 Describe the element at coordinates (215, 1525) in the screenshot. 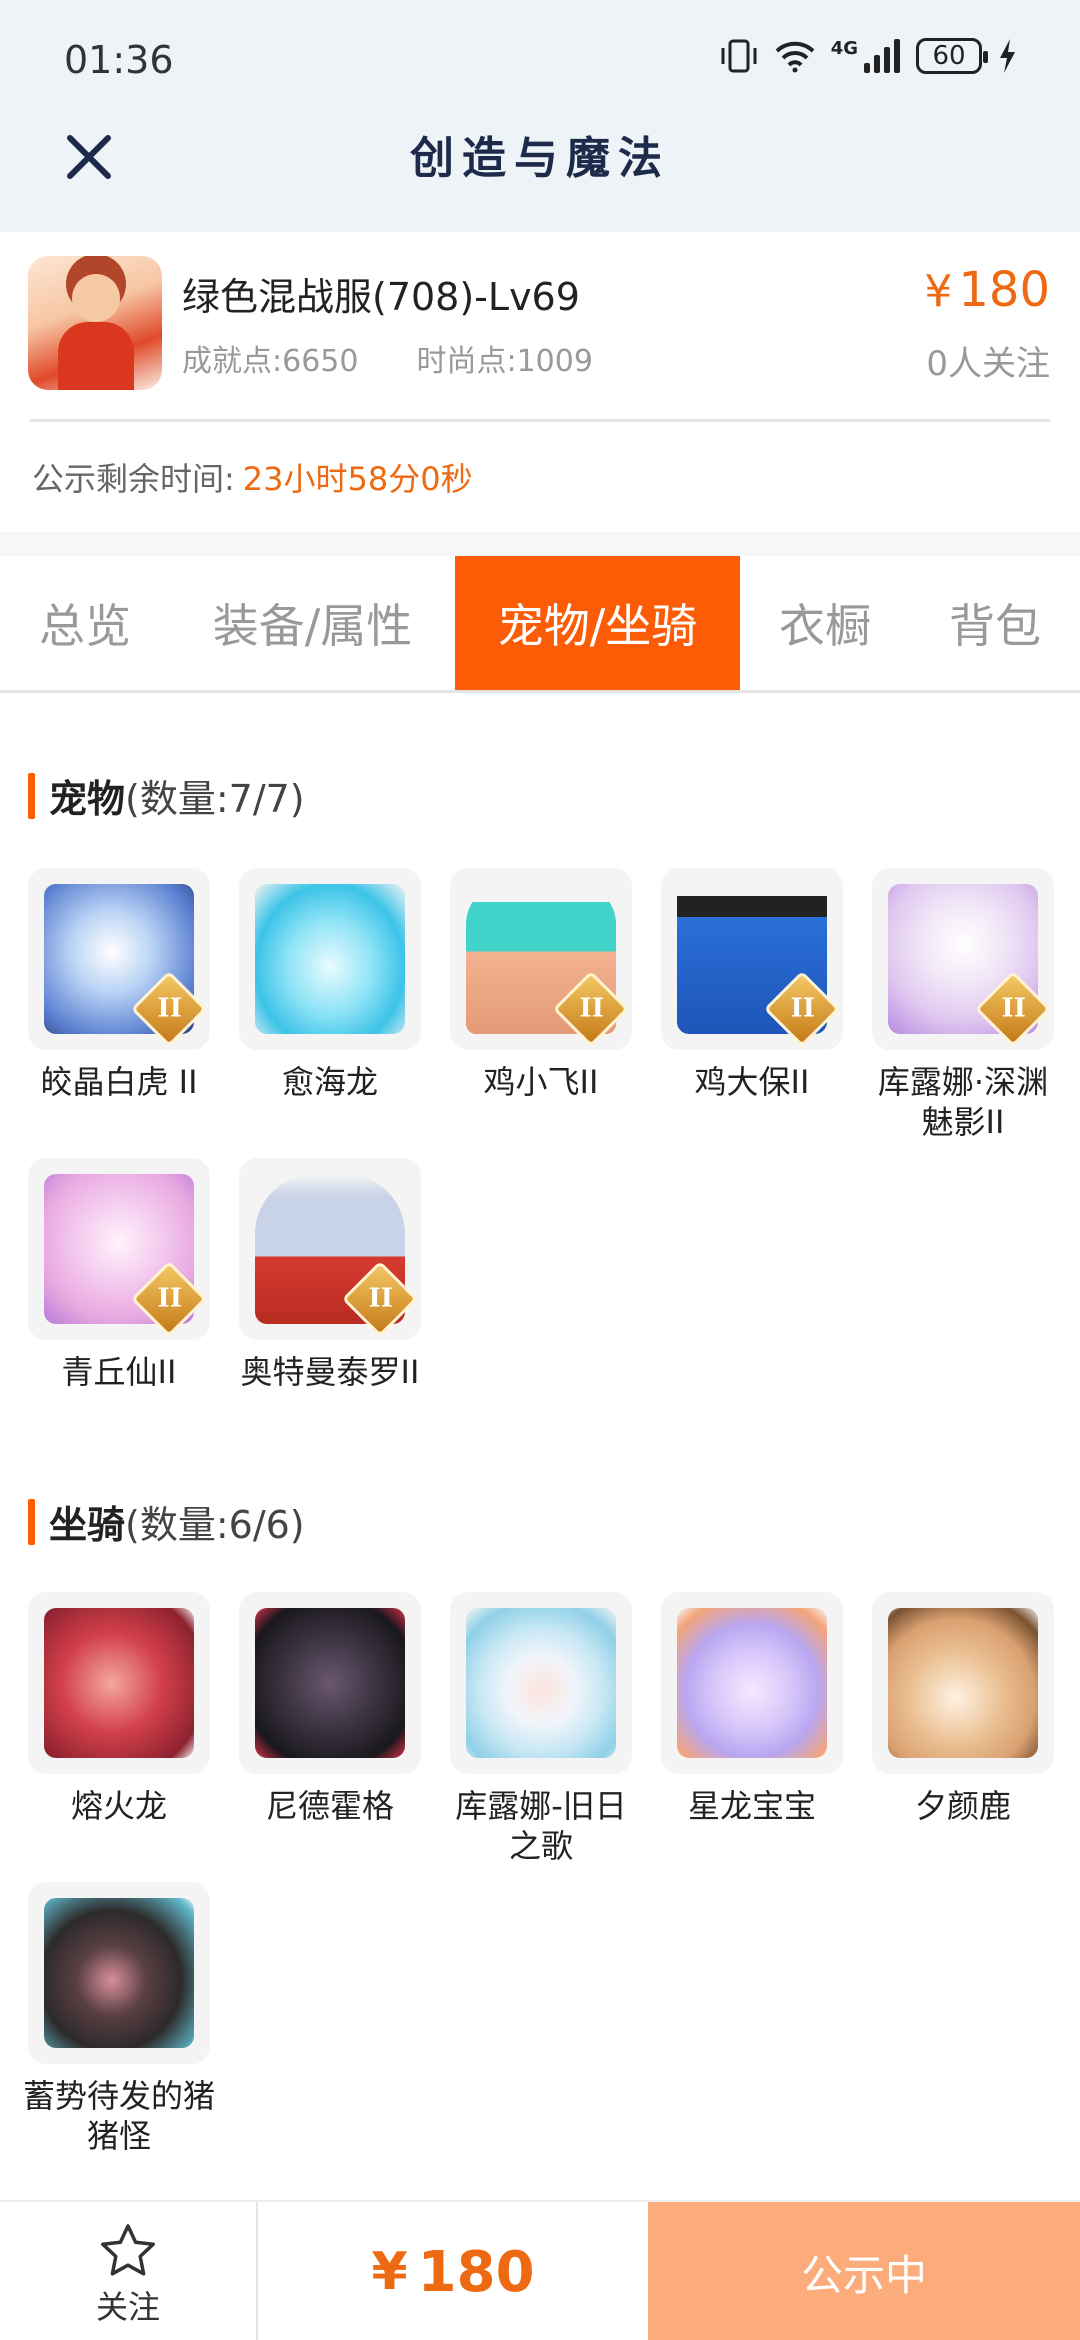

I see `section-count: (数量:6/6)` at that location.